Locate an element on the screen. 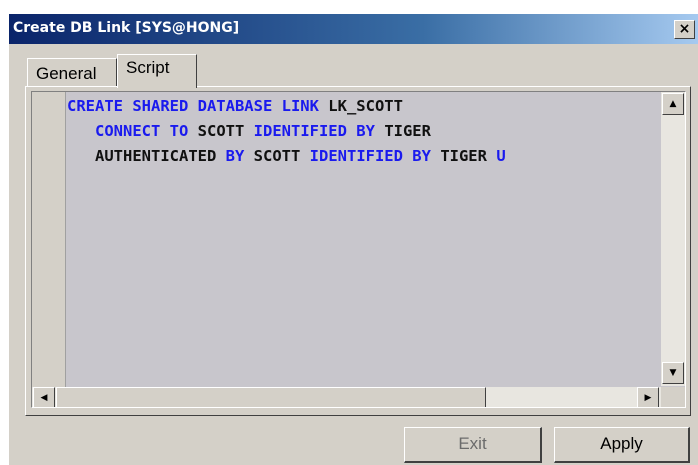  horizontal-scroll-thumb is located at coordinates (271, 397).